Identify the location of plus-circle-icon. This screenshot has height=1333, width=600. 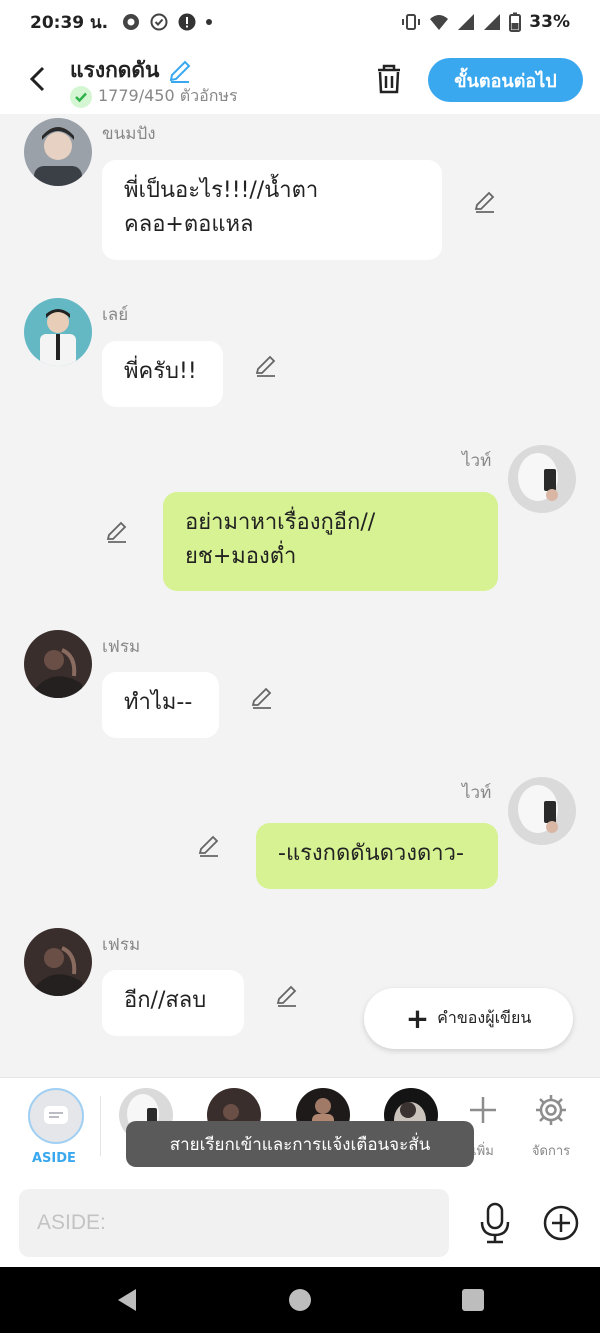
(561, 1223).